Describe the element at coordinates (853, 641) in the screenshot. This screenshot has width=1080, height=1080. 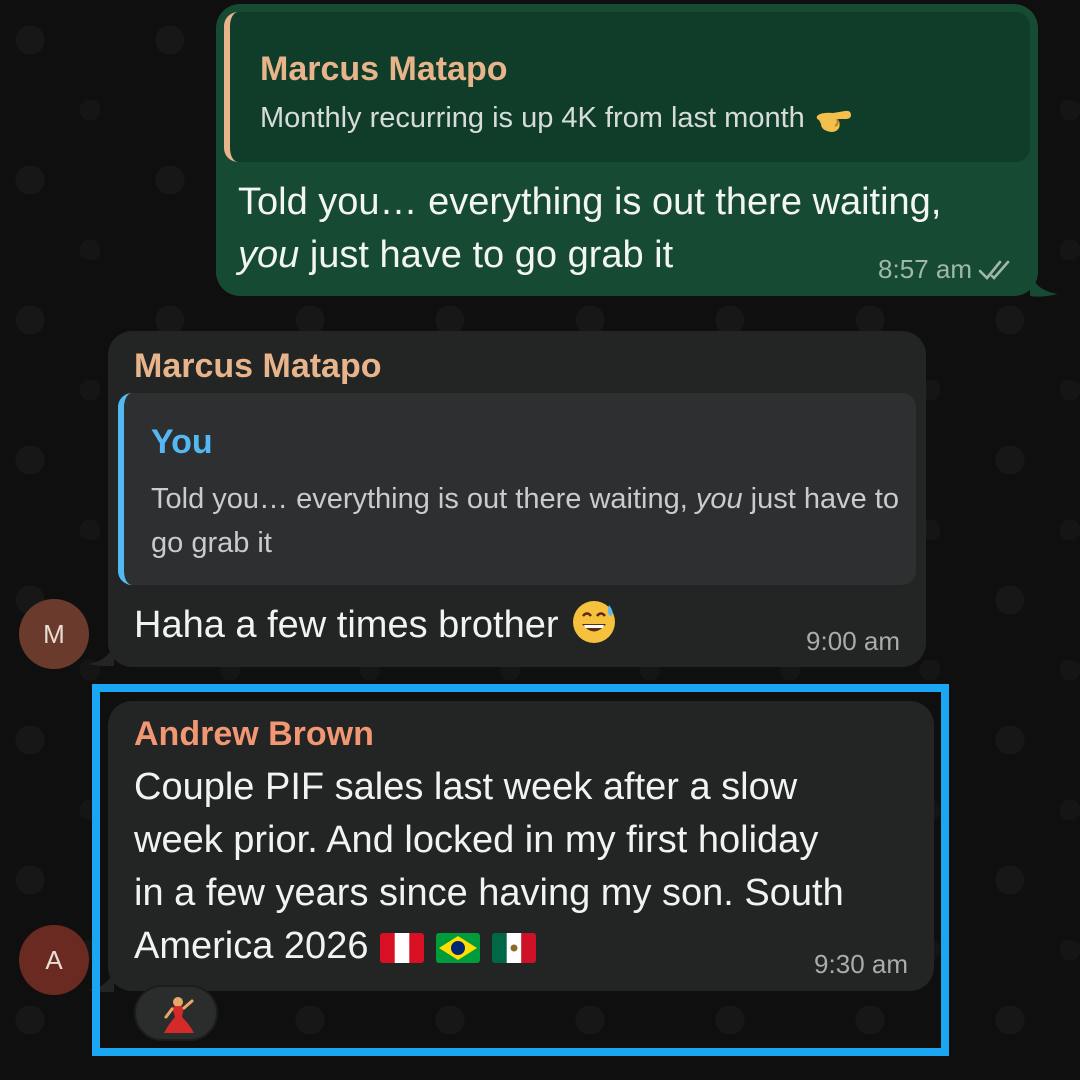
I see `message-timestamp: 9:00 am` at that location.